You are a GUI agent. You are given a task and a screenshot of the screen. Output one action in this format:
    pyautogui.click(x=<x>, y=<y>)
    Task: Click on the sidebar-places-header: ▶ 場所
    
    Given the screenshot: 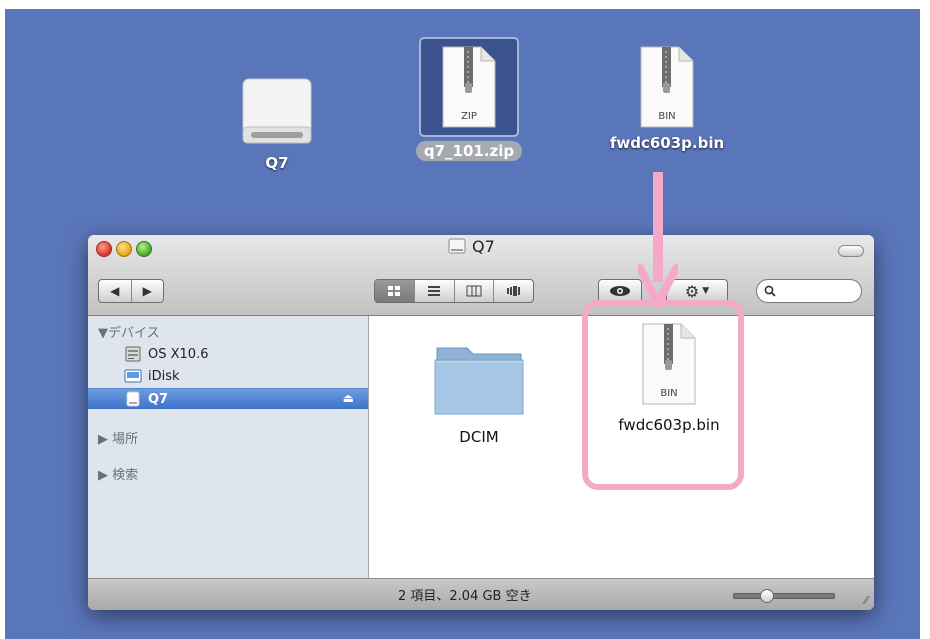 What is the action you would take?
    pyautogui.click(x=118, y=437)
    